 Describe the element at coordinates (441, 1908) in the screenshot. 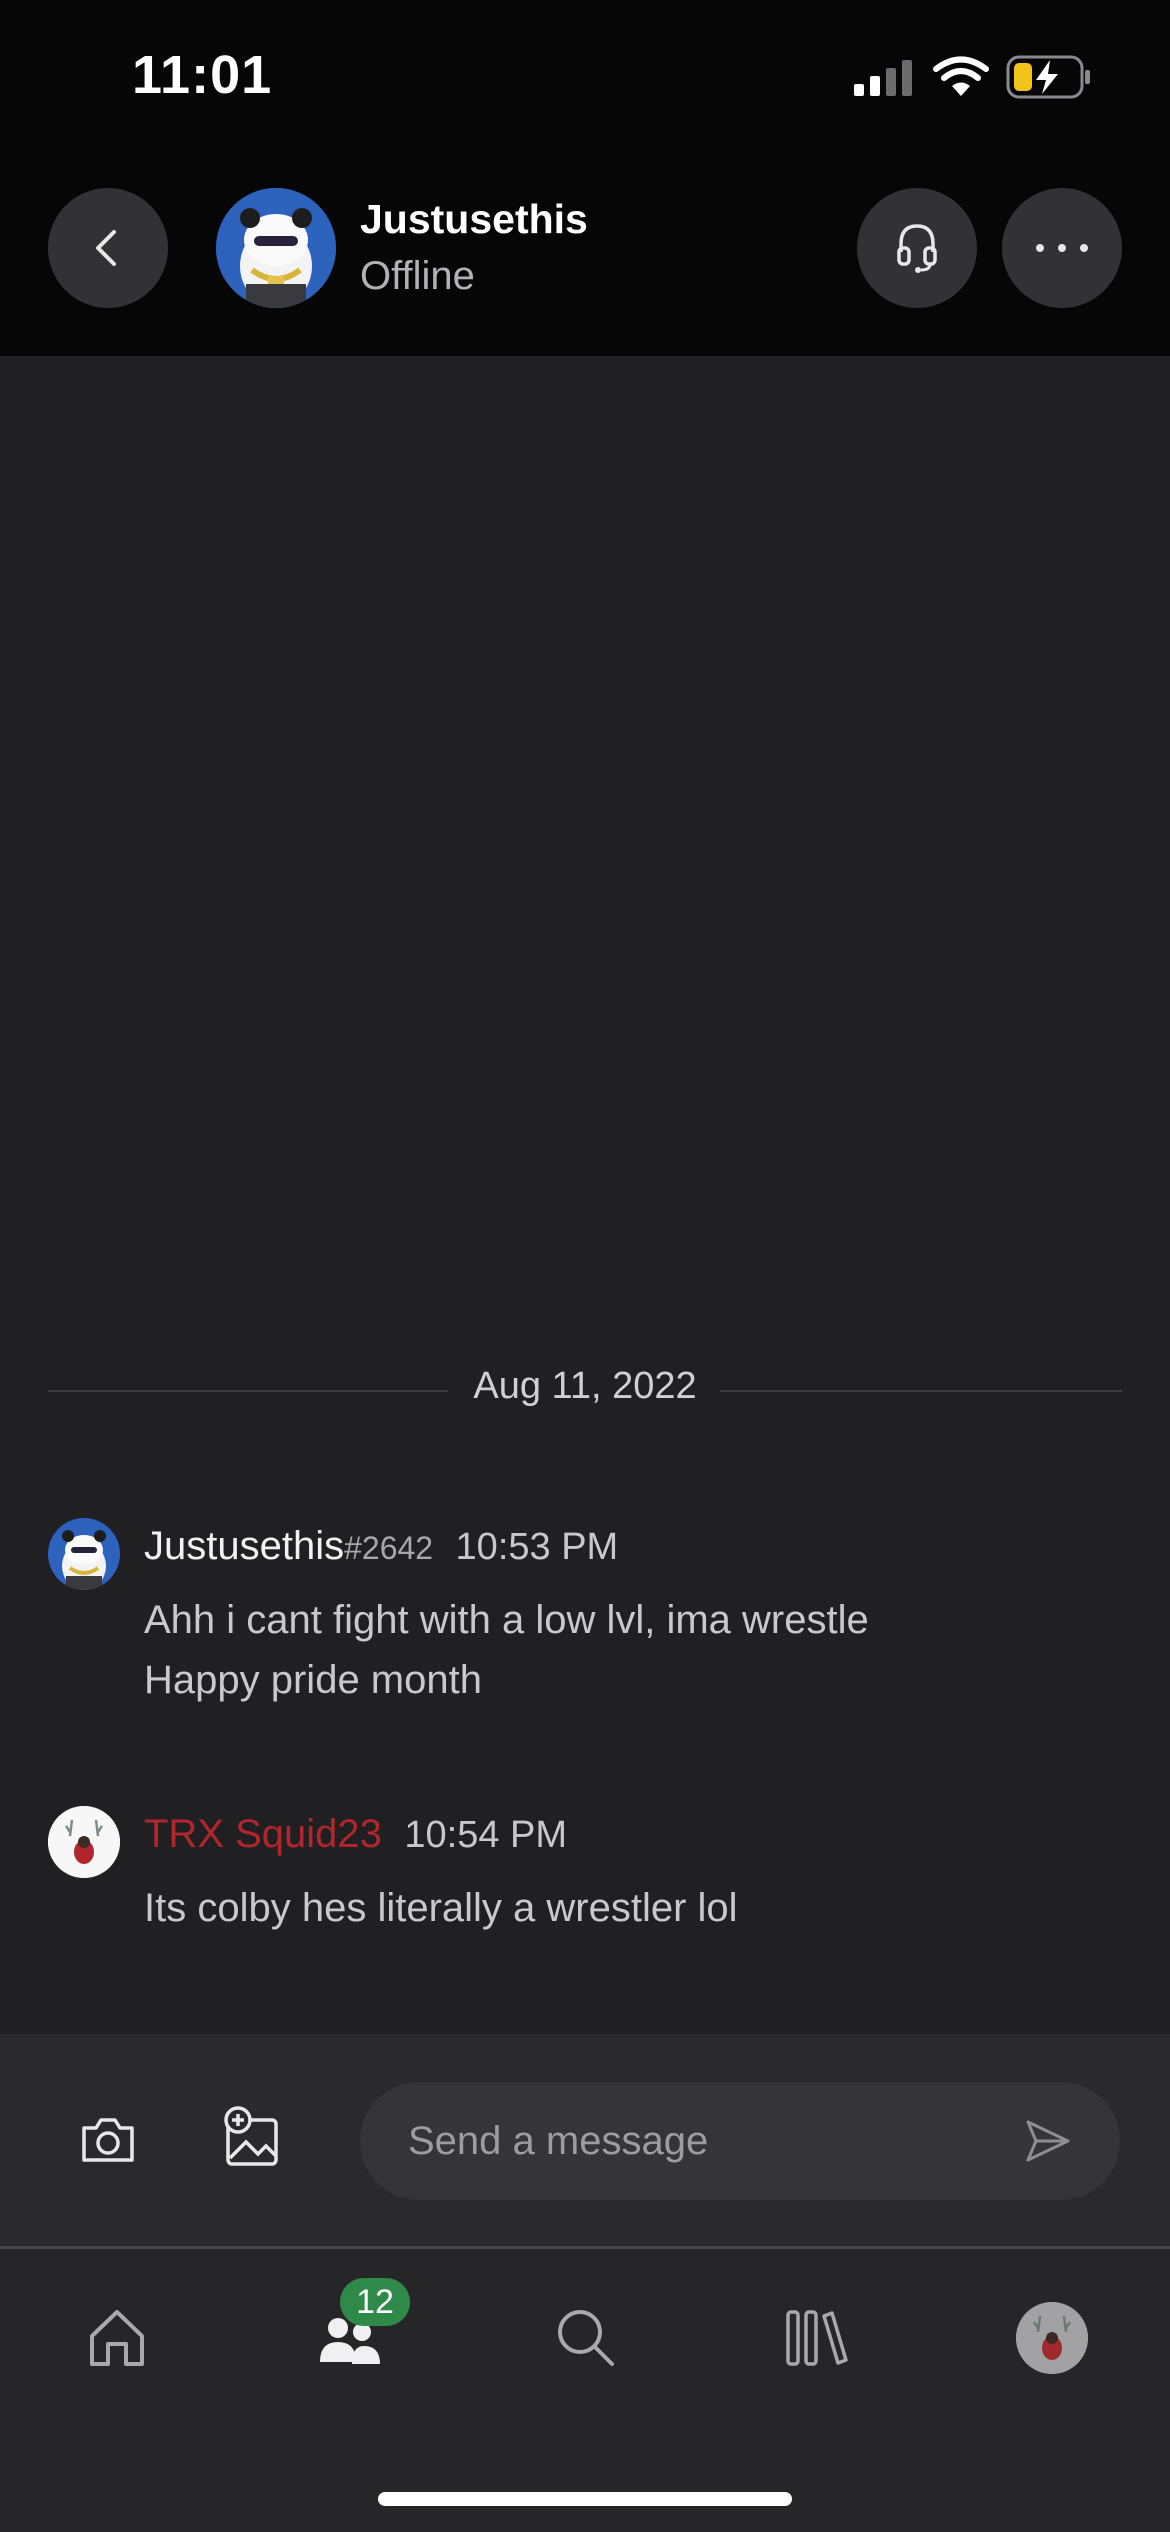

I see `message-text: Its colby hes literally a wrestler lol` at that location.